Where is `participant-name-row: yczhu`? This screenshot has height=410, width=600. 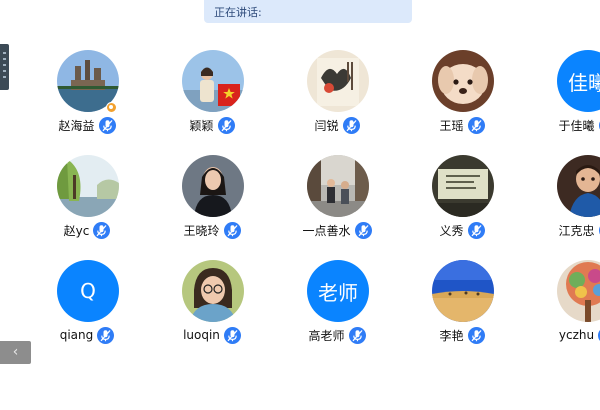 participant-name-row: yczhu is located at coordinates (563, 335).